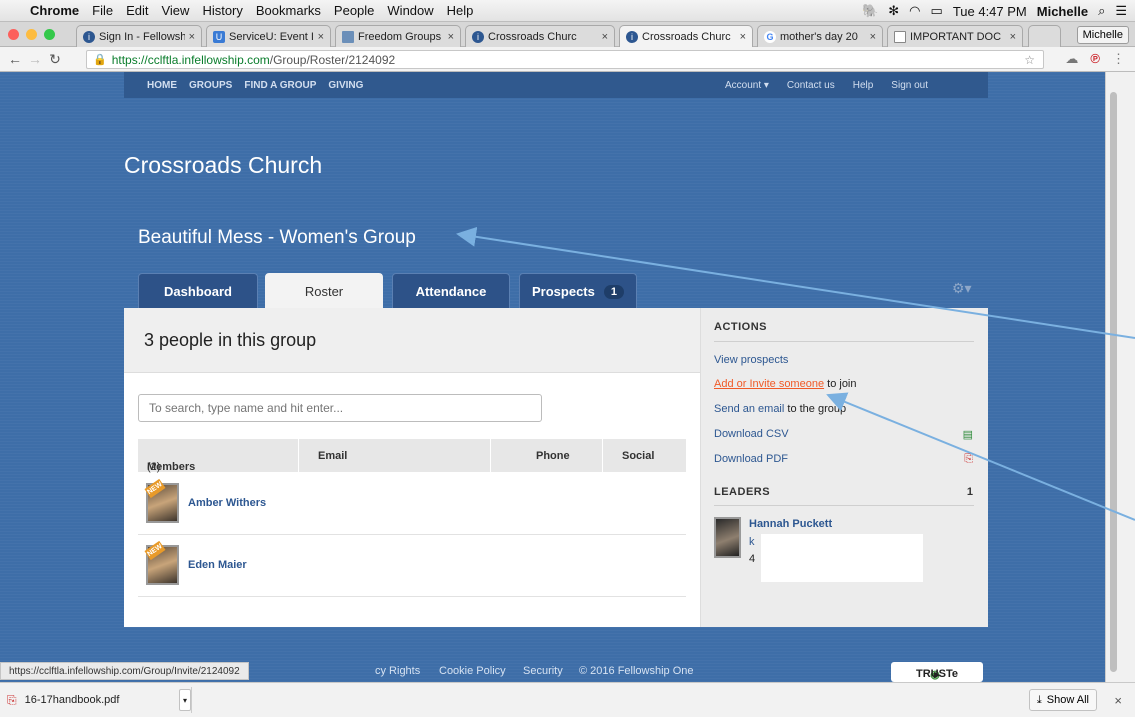  Describe the element at coordinates (962, 288) in the screenshot. I see `gear-icon: ⚙▾` at that location.